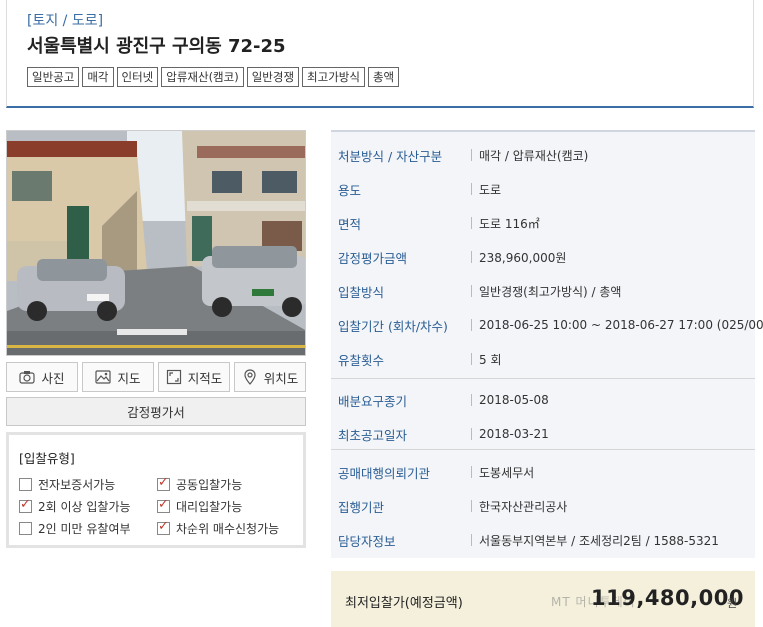  I want to click on bid-option-under-two-failure: 2인 미만 유찰여부, so click(75, 528).